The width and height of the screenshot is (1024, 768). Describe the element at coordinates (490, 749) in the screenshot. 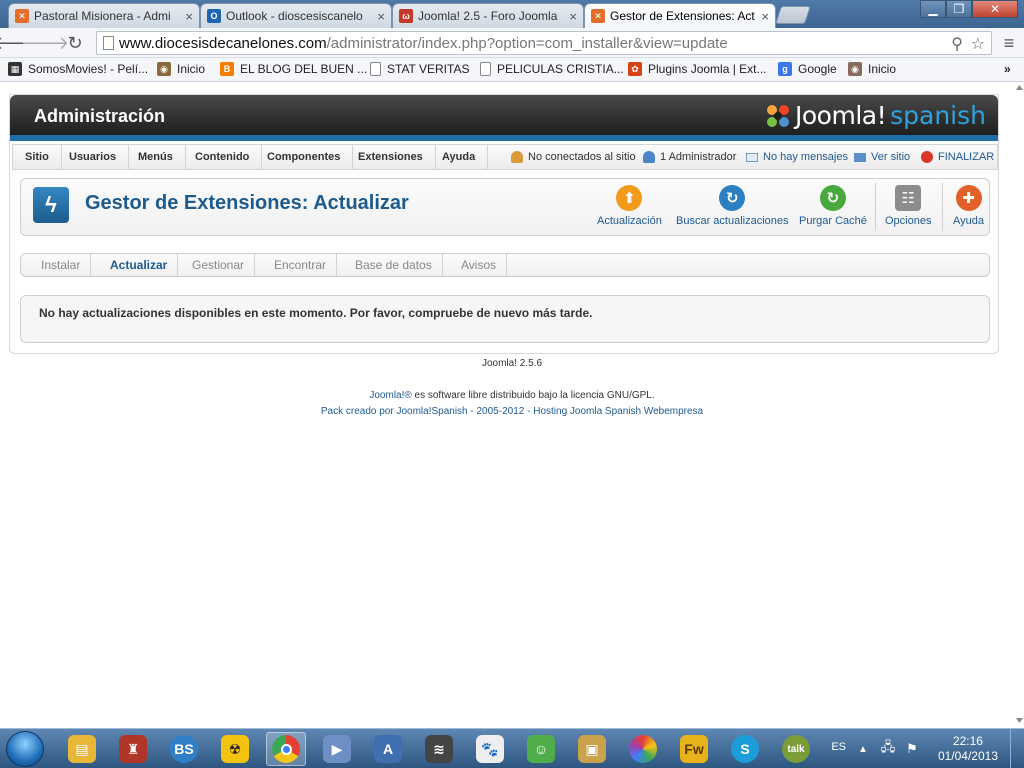

I see `dog-icon: 🐾` at that location.